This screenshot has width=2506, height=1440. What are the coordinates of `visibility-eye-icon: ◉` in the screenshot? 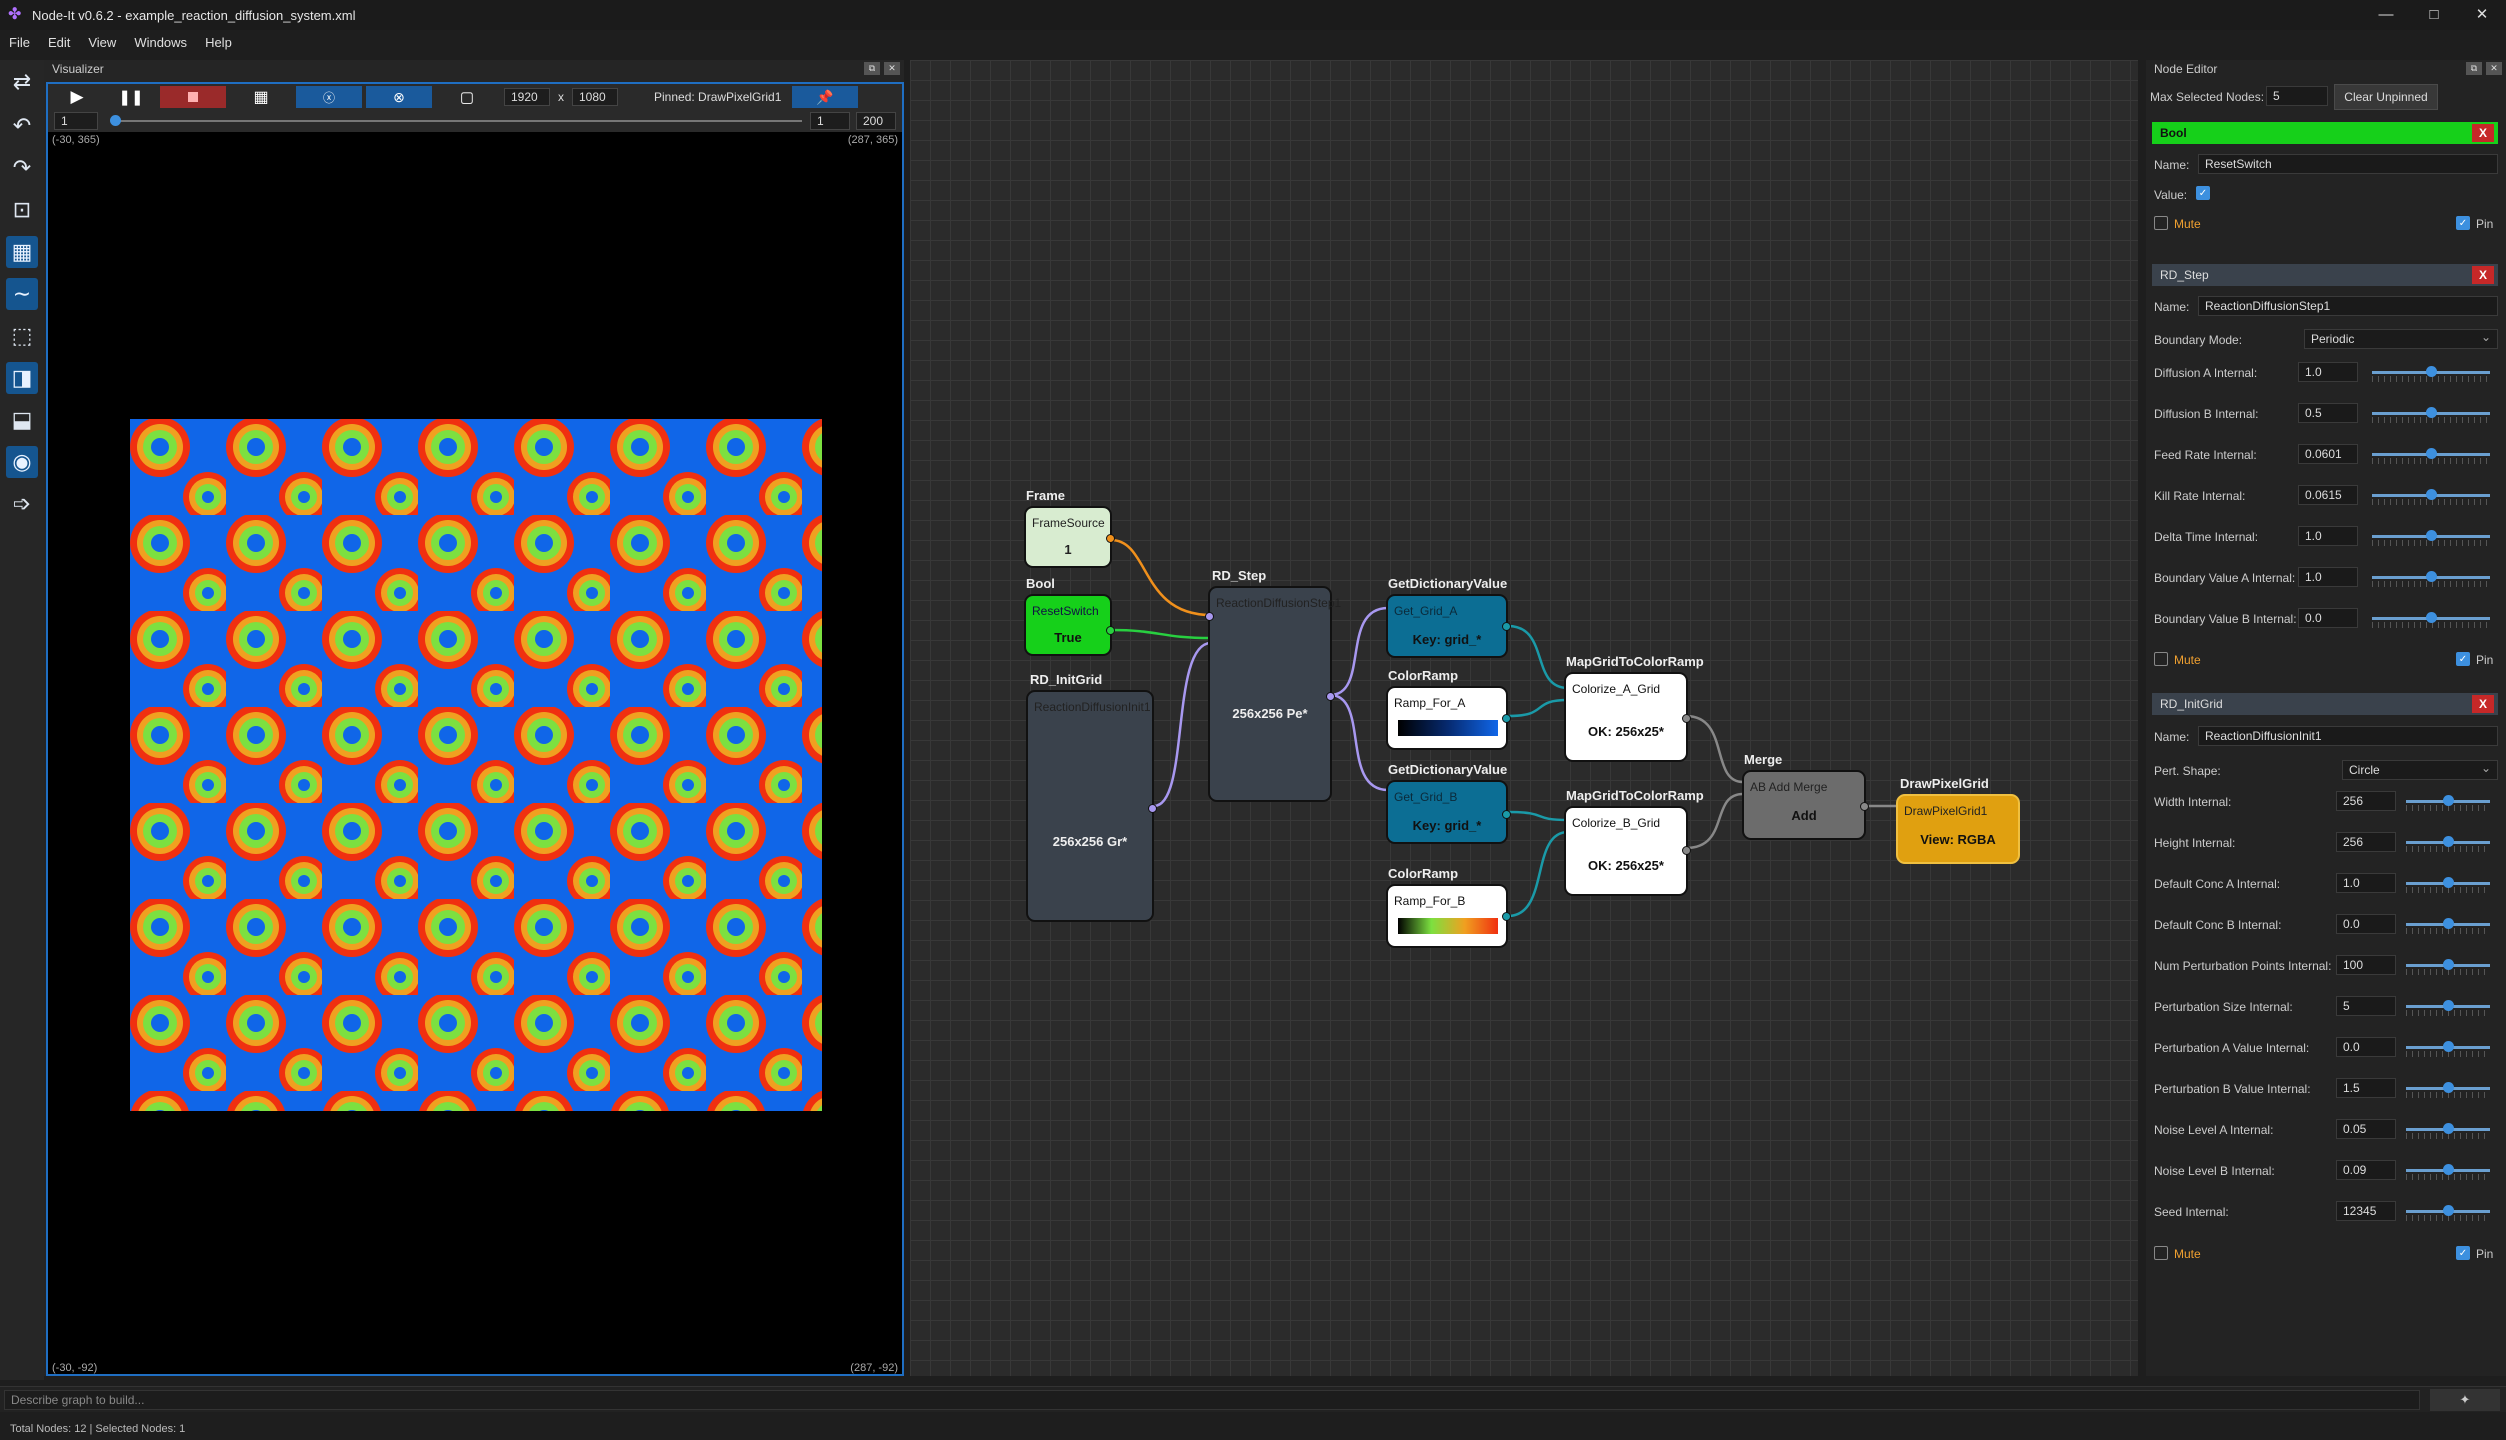 It's located at (22, 462).